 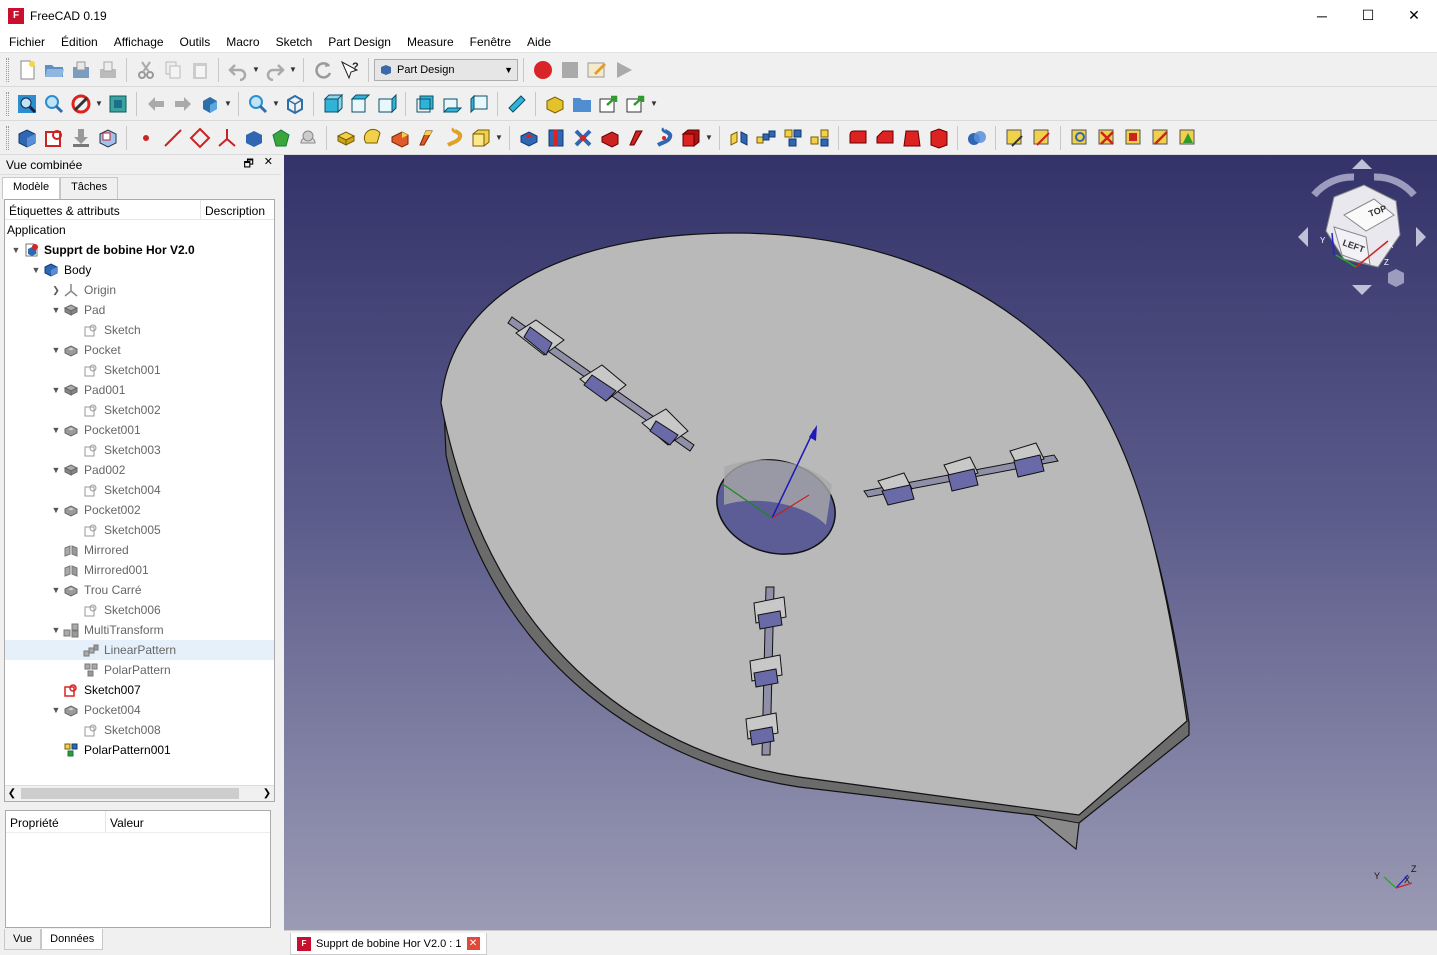 I want to click on document-tab: F Supprt de bobine Hor V2.0 : 1 ✕, so click(x=388, y=944).